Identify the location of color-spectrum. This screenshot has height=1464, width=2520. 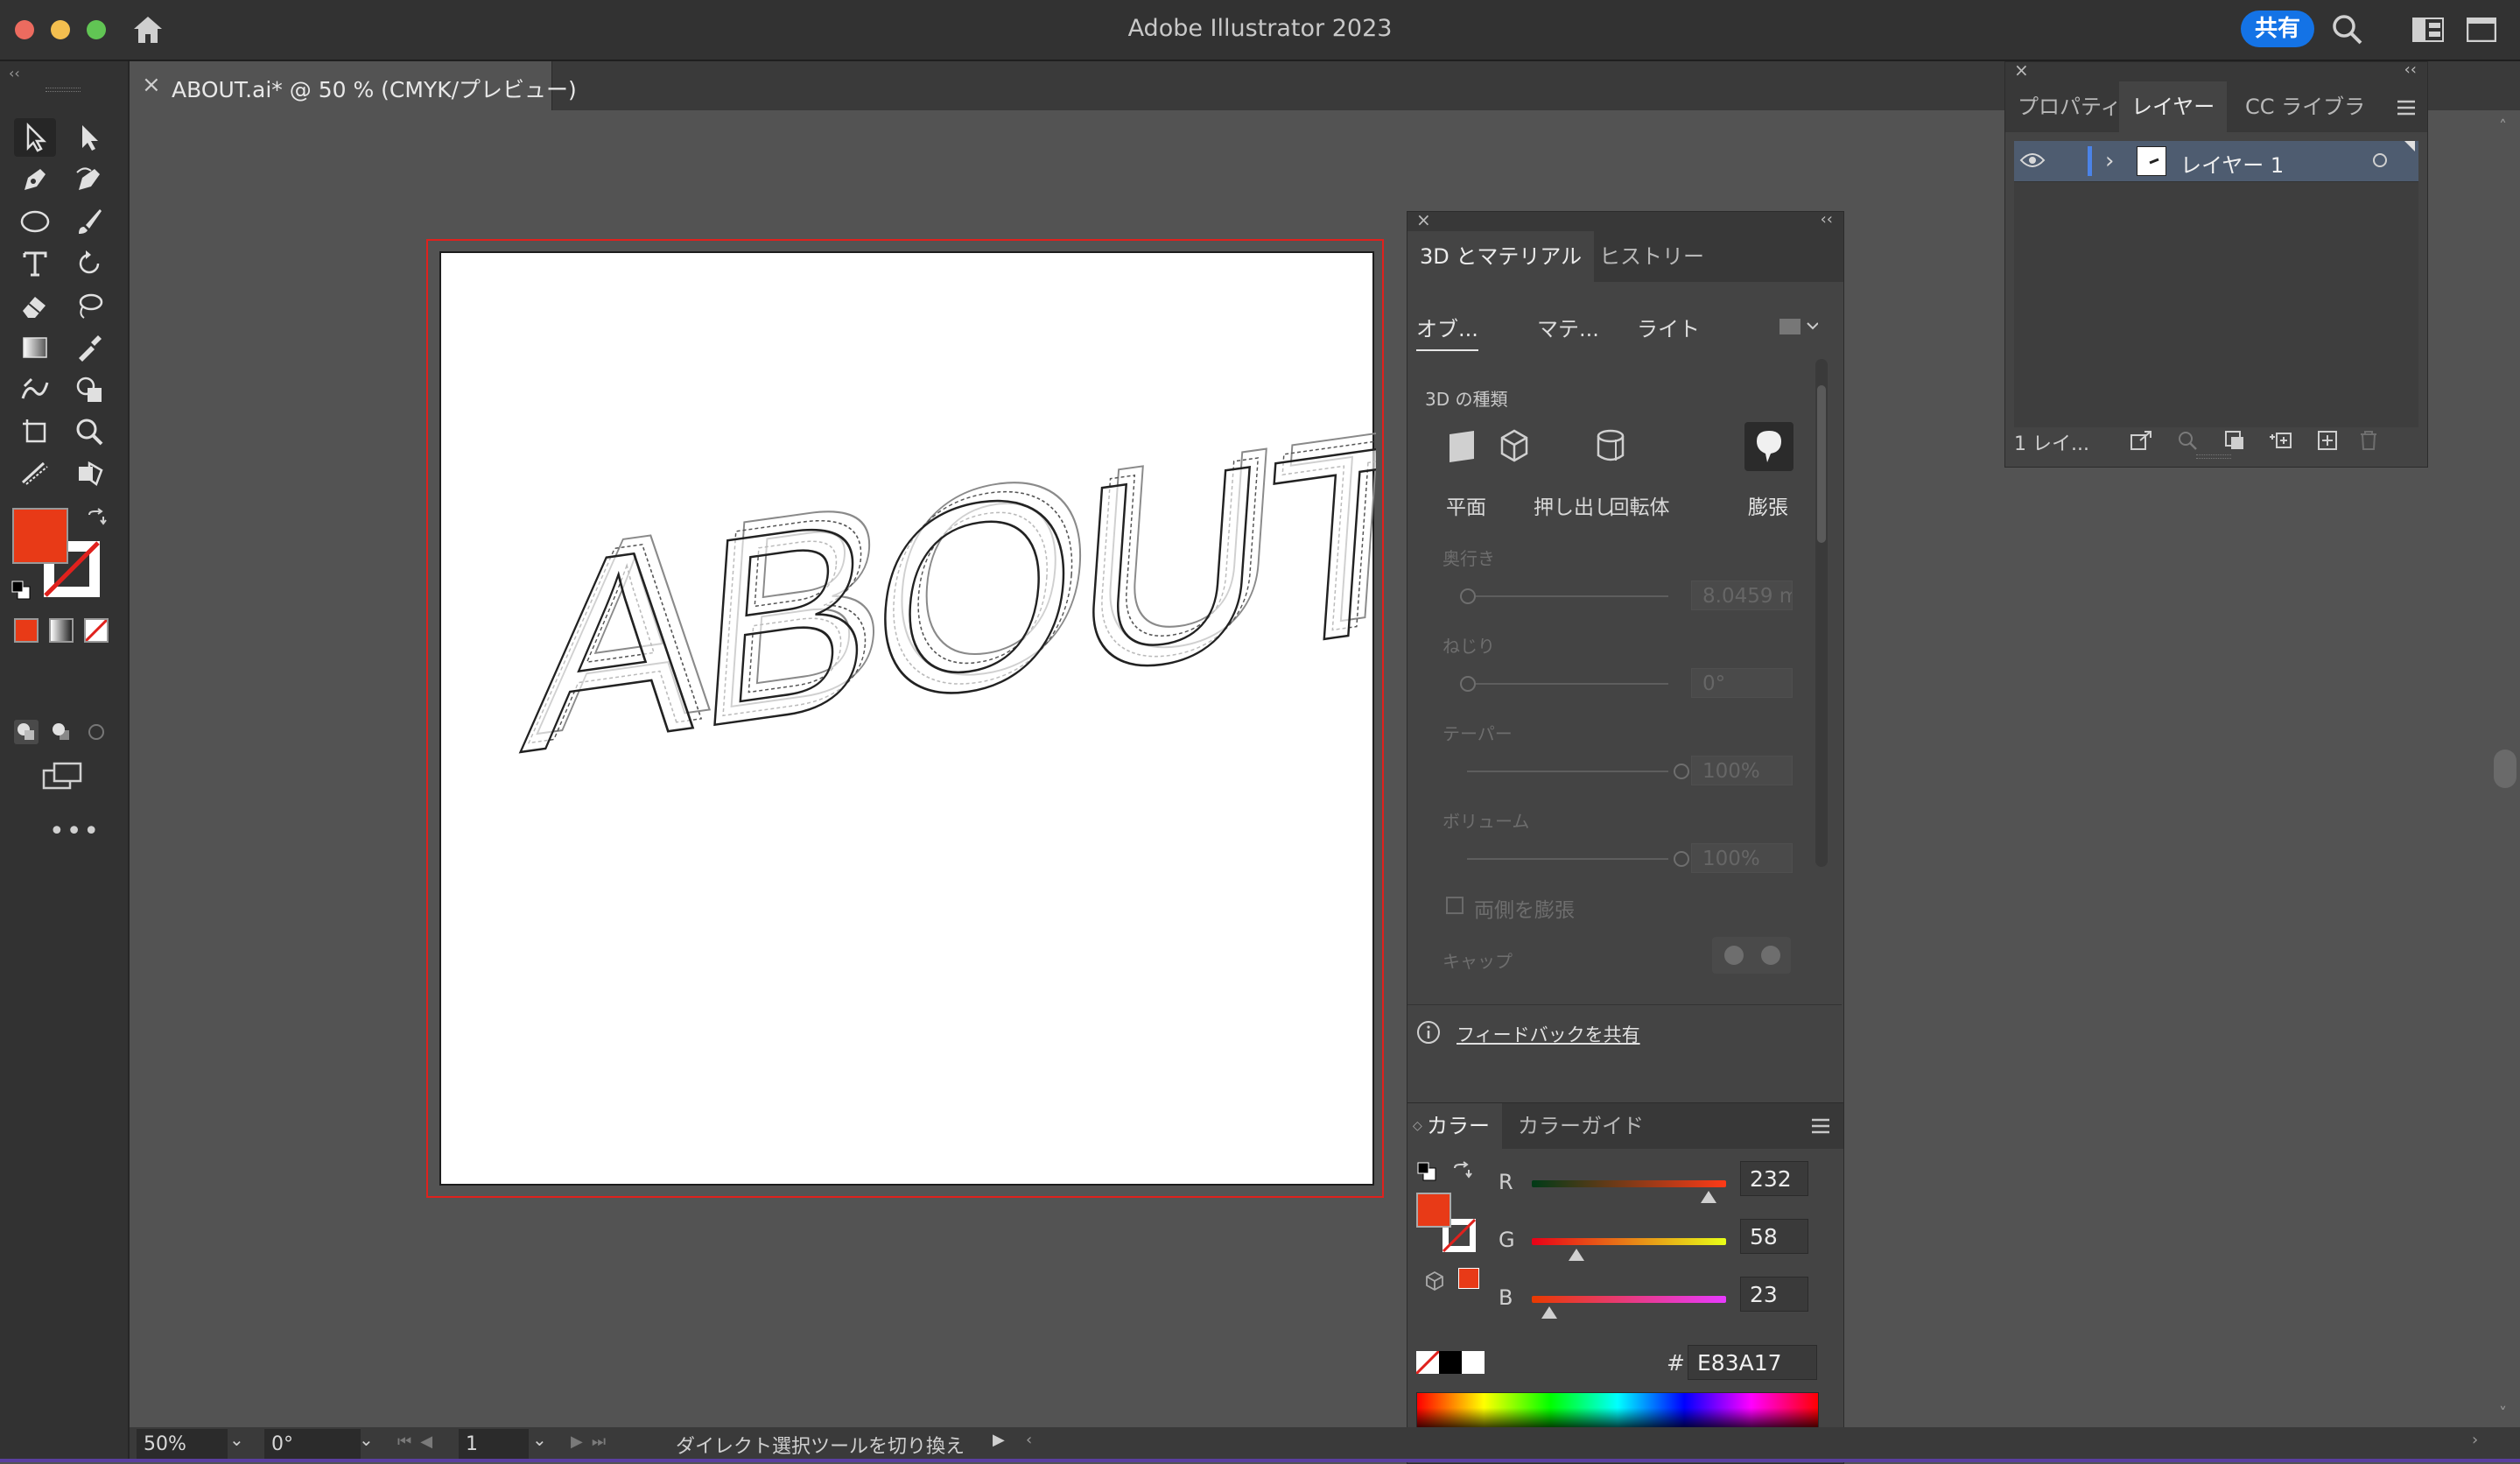
(1617, 1411).